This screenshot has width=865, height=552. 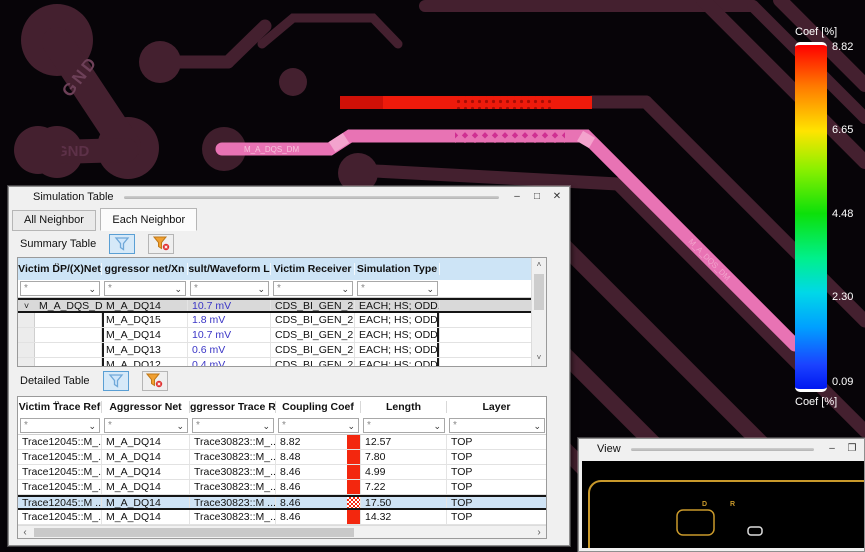 What do you see at coordinates (73, 197) in the screenshot?
I see `window-title: Simulation Table` at bounding box center [73, 197].